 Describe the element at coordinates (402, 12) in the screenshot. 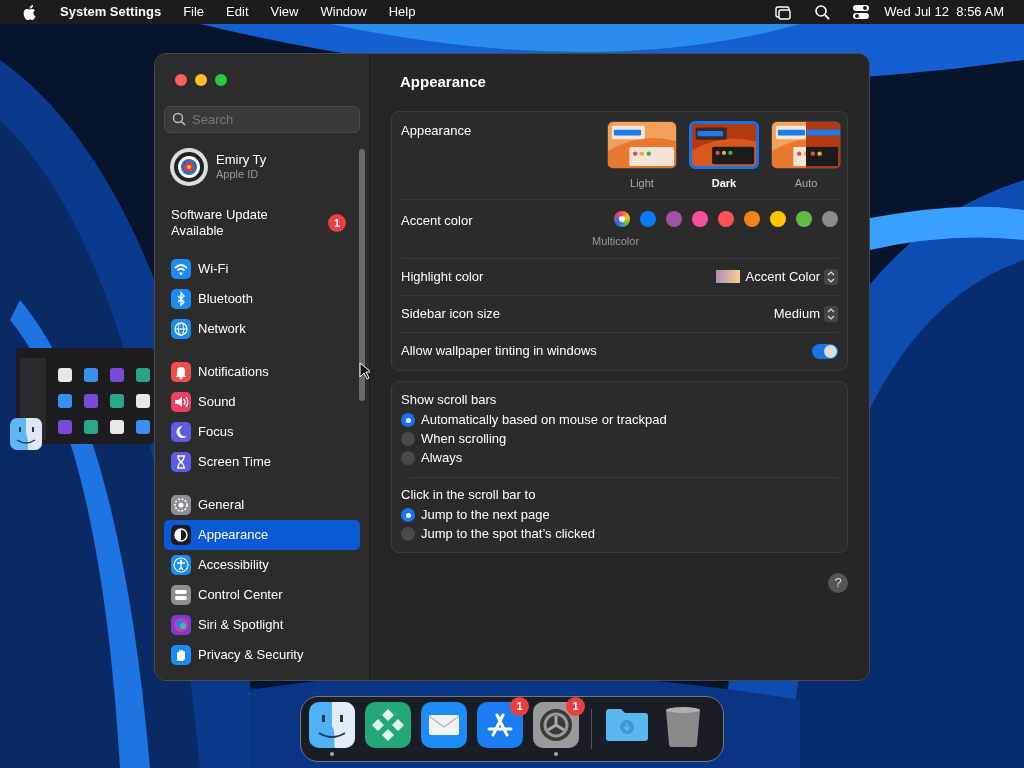

I see `menu-item: Help` at that location.